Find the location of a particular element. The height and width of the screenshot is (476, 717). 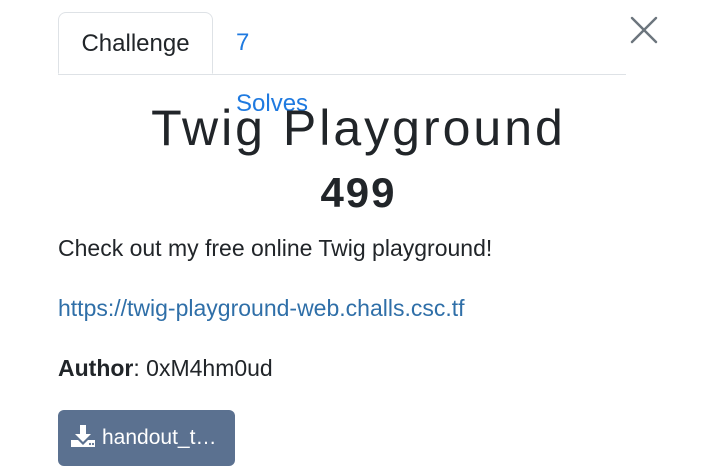

download-handout-button: handout_twig-playground.zip is located at coordinates (146, 438).